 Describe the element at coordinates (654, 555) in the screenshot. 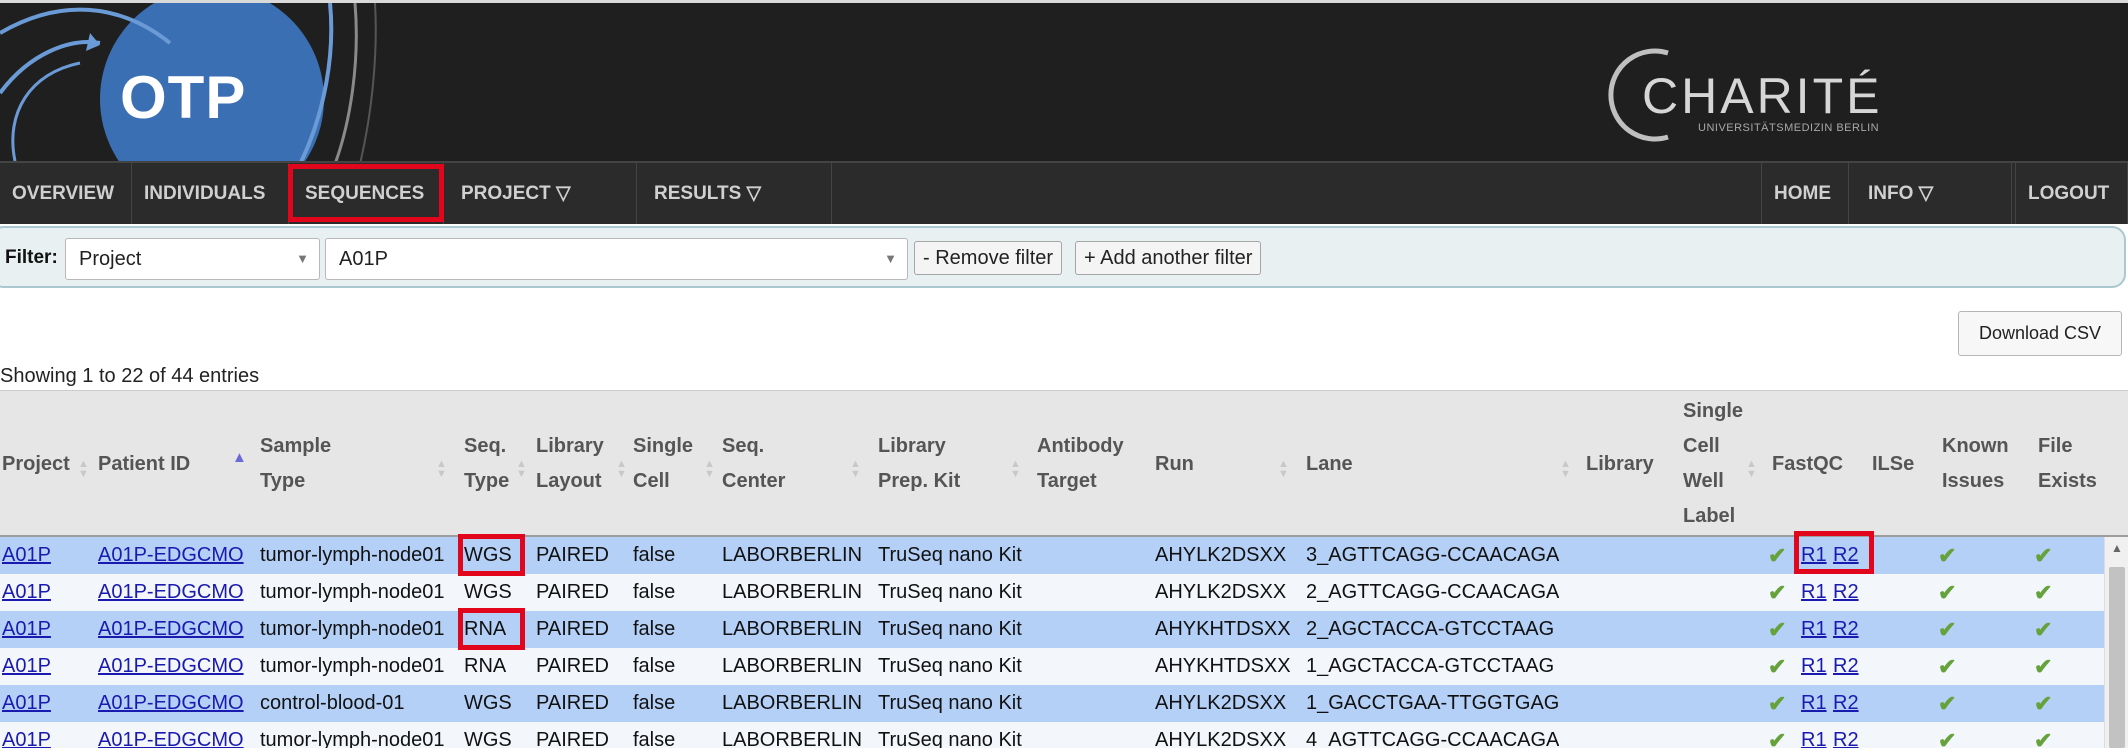

I see `single-cell-cell: false` at that location.